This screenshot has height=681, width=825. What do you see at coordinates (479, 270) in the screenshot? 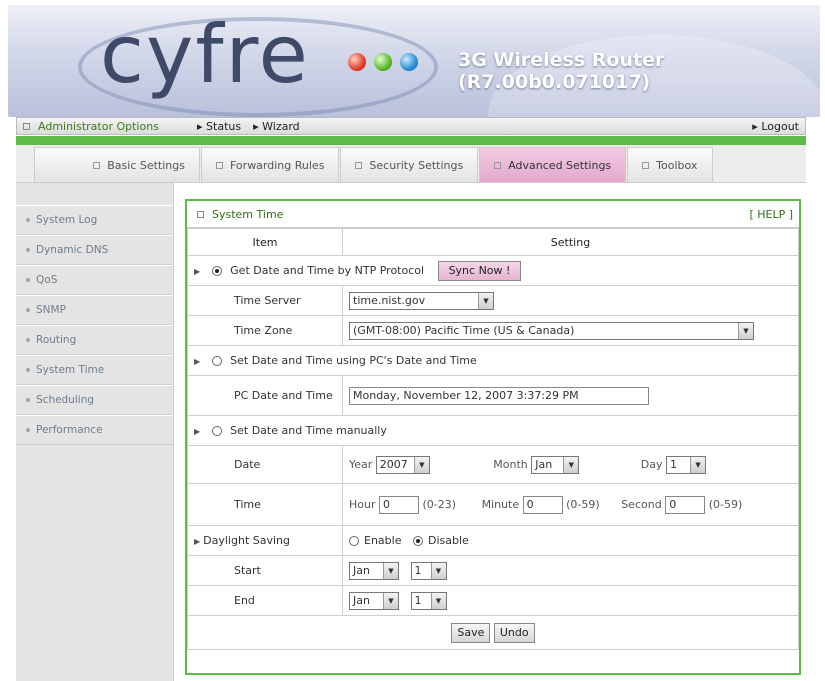
I see `sync-now-button: Sync Now !` at bounding box center [479, 270].